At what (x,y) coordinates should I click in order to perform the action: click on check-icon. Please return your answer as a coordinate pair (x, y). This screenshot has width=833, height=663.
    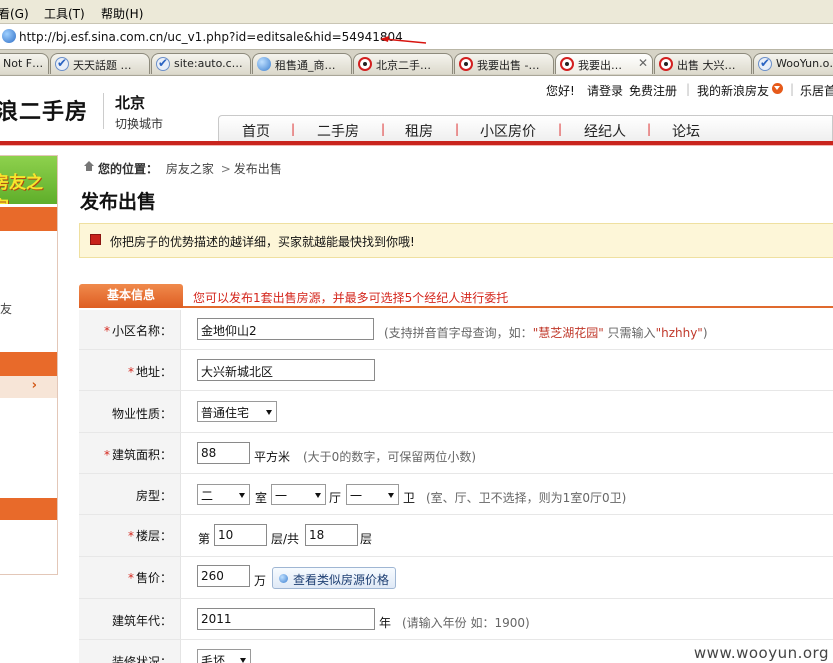
    Looking at the image, I should click on (163, 63).